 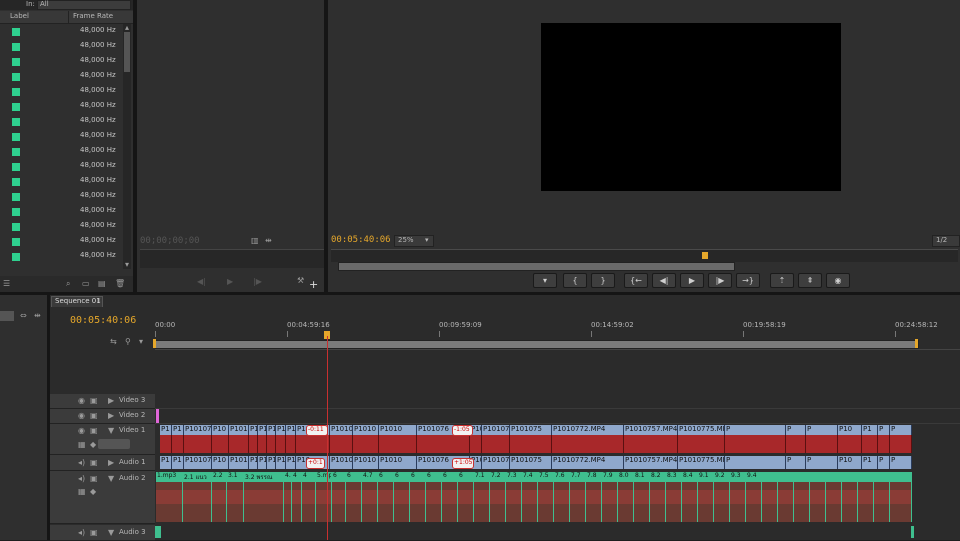 I want to click on snap-icon: ⇆, so click(x=113, y=342).